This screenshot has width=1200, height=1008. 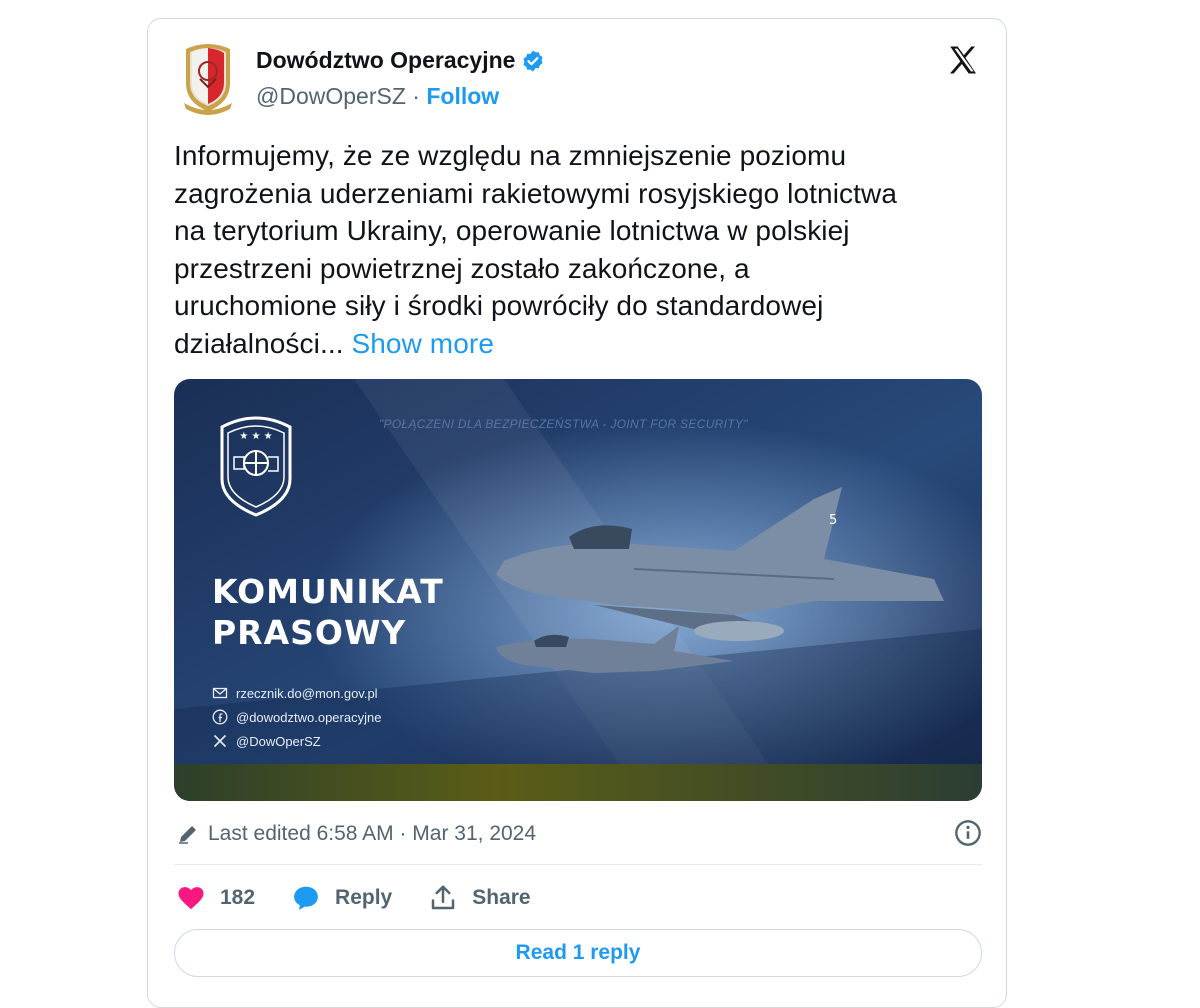 What do you see at coordinates (574, 344) in the screenshot?
I see `tweet-line-last: działalności... Show more` at bounding box center [574, 344].